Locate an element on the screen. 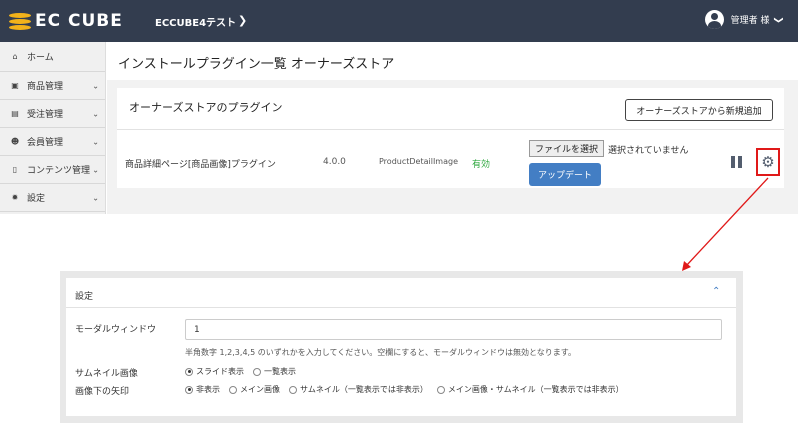 The image size is (798, 440). radio-label: メイン画像 is located at coordinates (260, 389).